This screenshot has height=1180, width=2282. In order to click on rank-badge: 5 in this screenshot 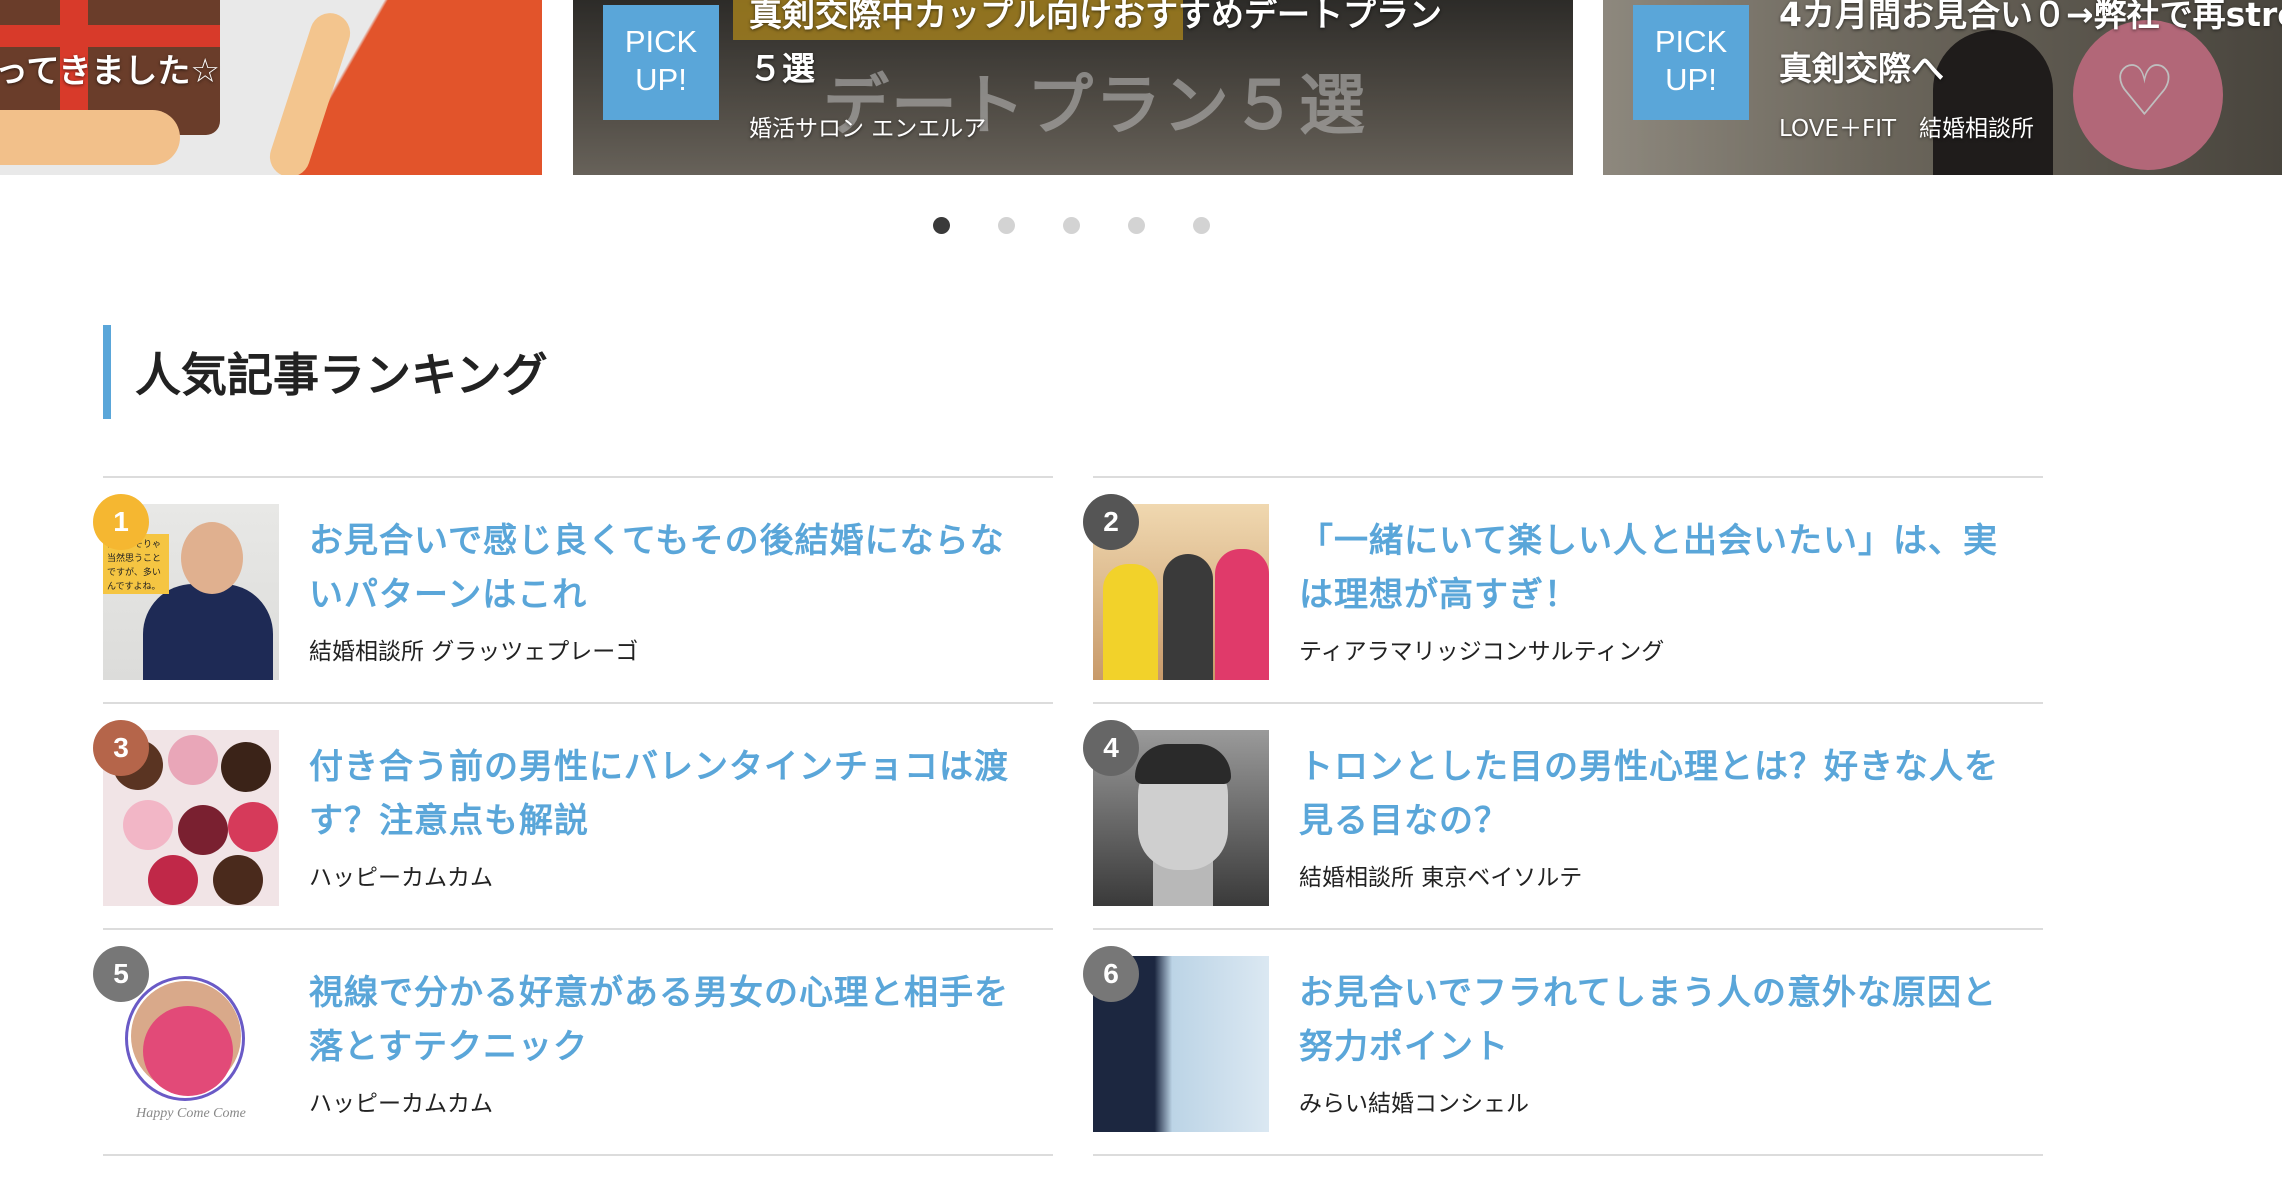, I will do `click(121, 974)`.